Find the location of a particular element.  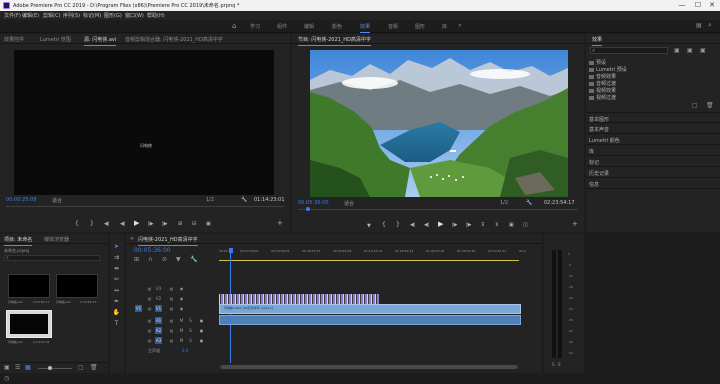

close-button: ✕ is located at coordinates (712, 5).